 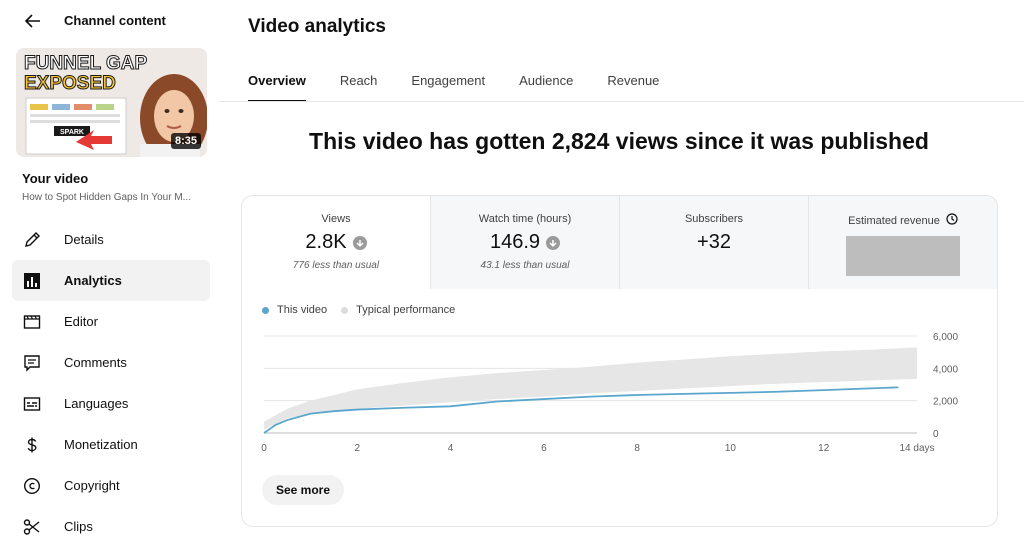 I want to click on analytics-icon, so click(x=32, y=281).